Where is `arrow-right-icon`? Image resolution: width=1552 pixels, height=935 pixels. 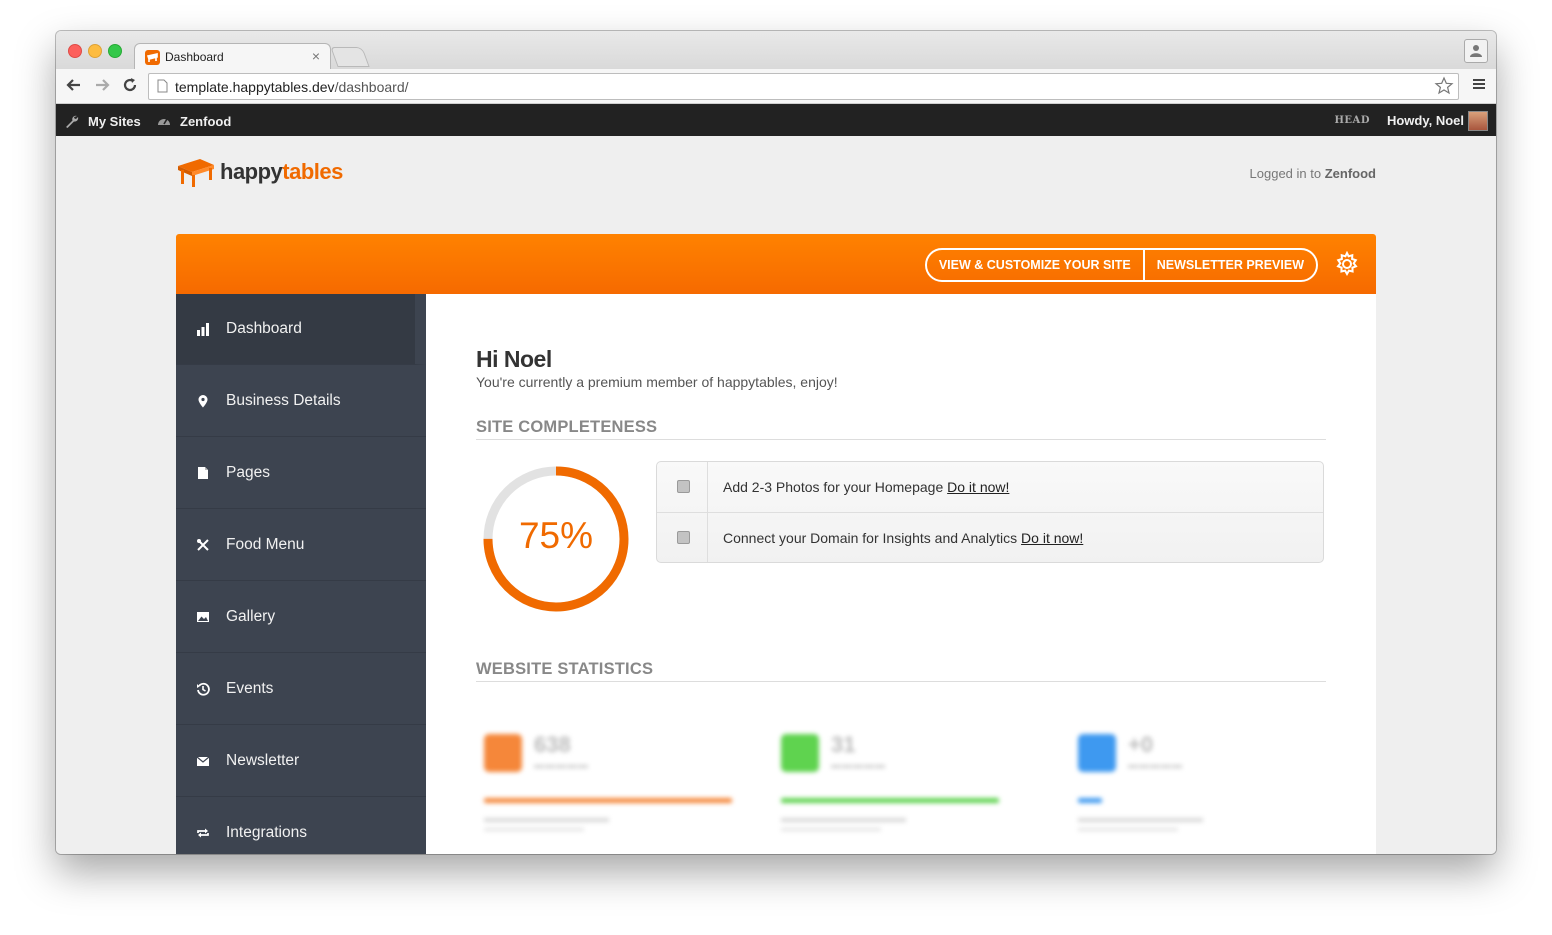
arrow-right-icon is located at coordinates (103, 85).